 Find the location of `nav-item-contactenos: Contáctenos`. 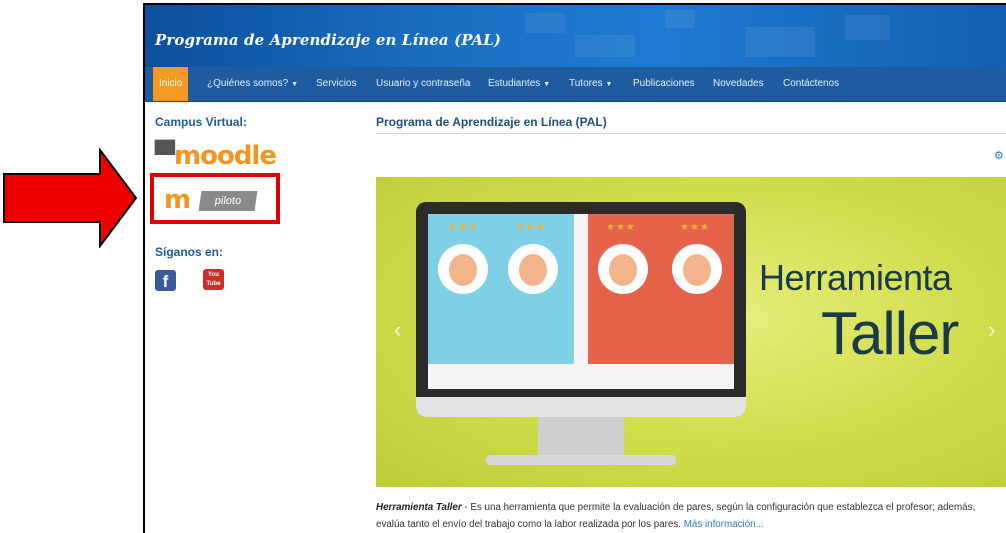

nav-item-contactenos: Contáctenos is located at coordinates (811, 84).